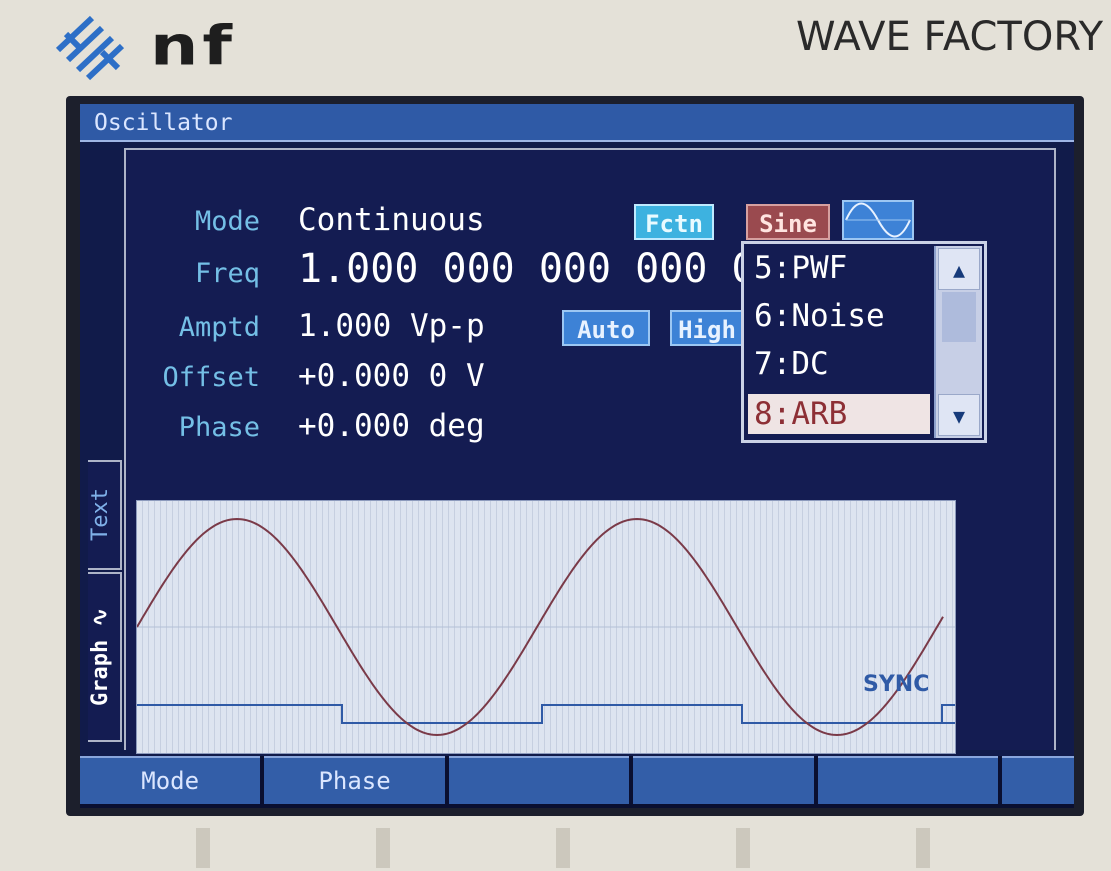 This screenshot has width=1111, height=871. What do you see at coordinates (219, 427) in the screenshot?
I see `phase-label: Phase` at bounding box center [219, 427].